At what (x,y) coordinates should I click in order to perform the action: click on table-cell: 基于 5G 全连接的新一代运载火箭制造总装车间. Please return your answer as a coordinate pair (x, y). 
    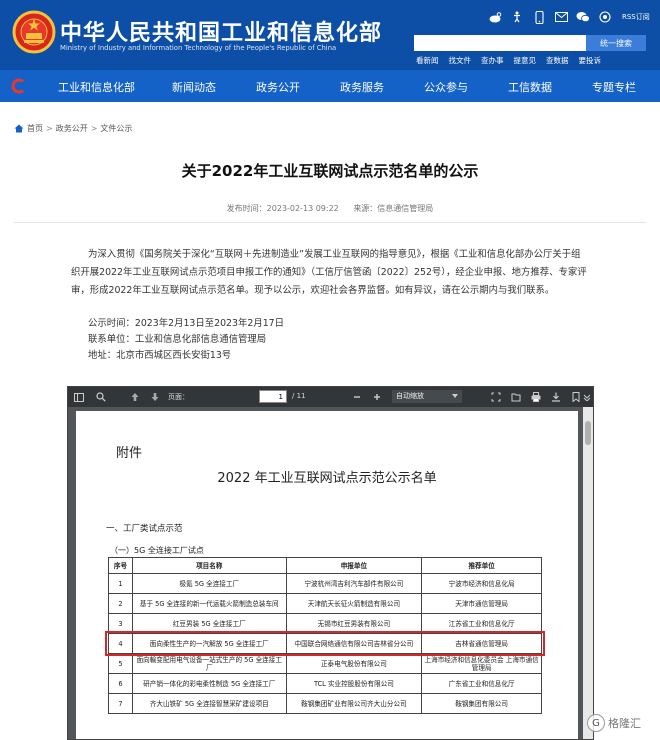
    Looking at the image, I should click on (209, 603).